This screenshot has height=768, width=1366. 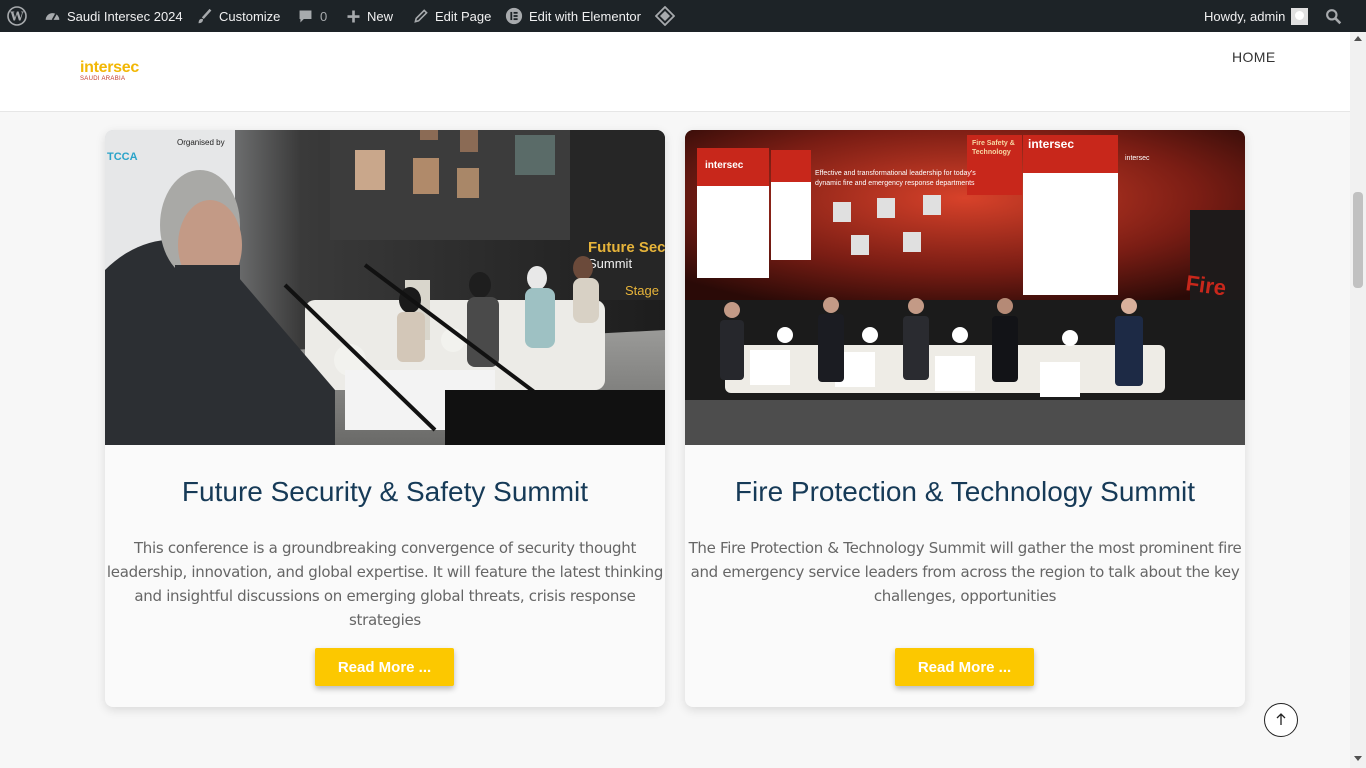 I want to click on comments-count: 0, so click(x=324, y=16).